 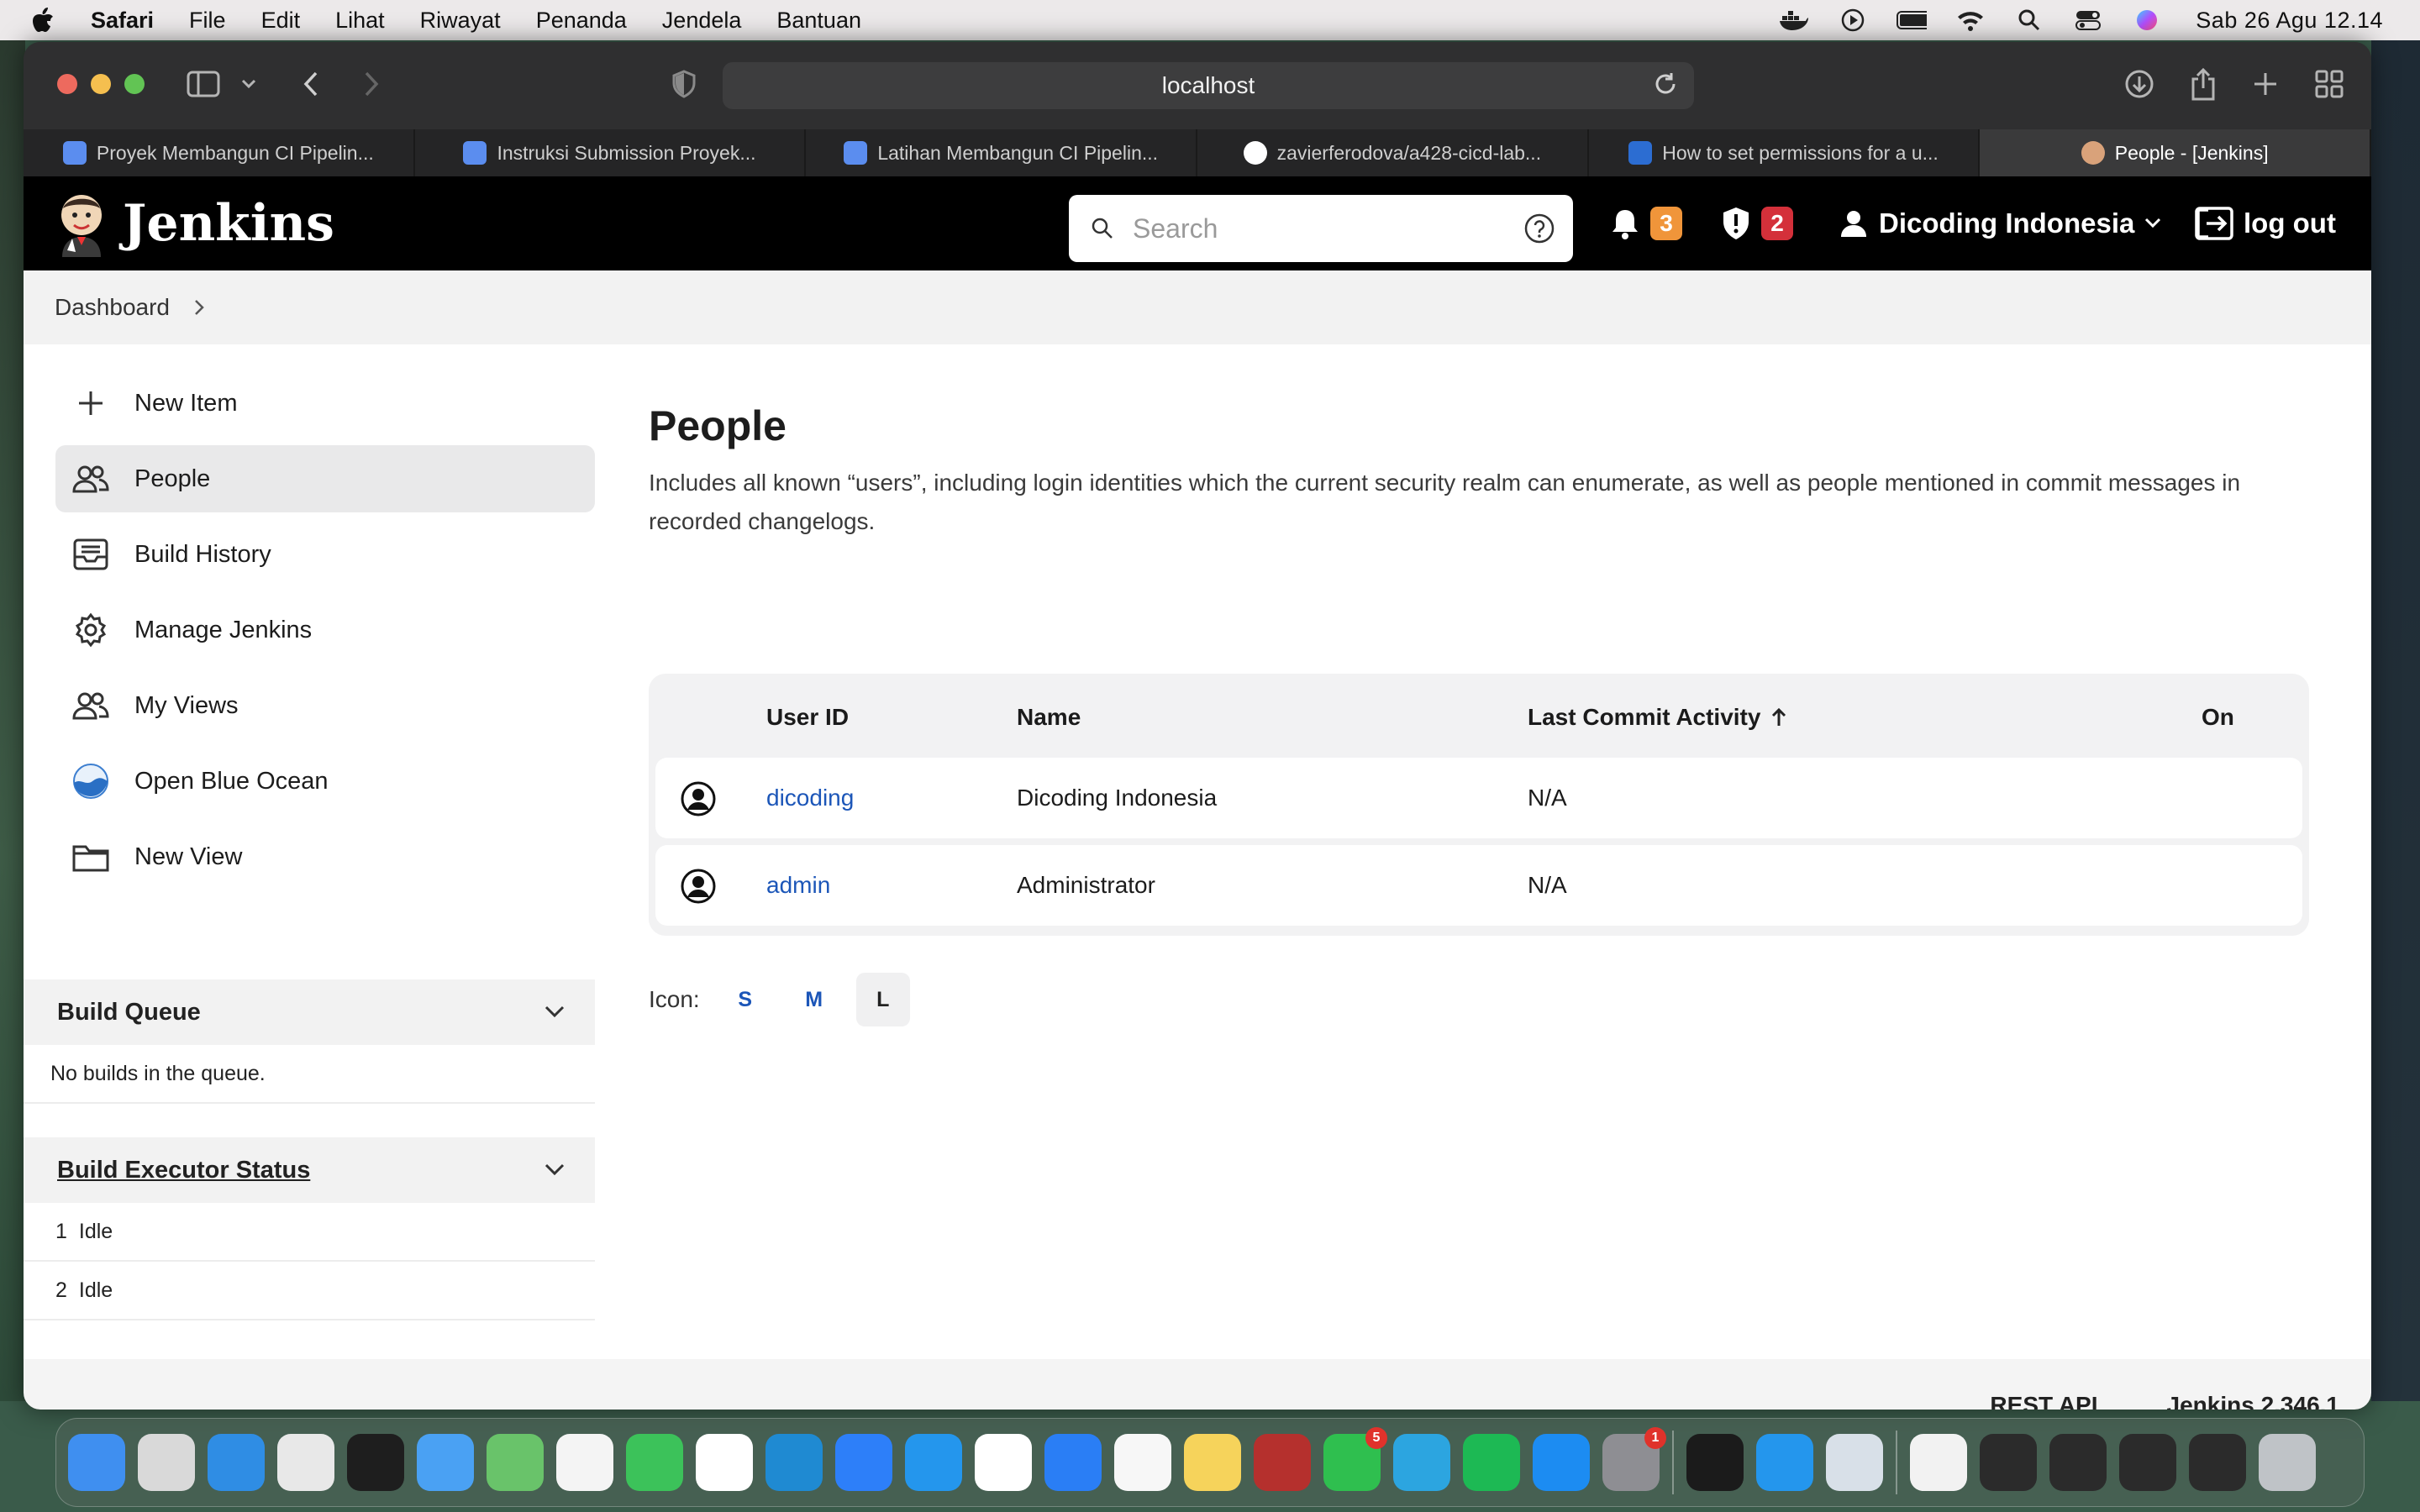 I want to click on logout-button: log out, so click(x=2266, y=223).